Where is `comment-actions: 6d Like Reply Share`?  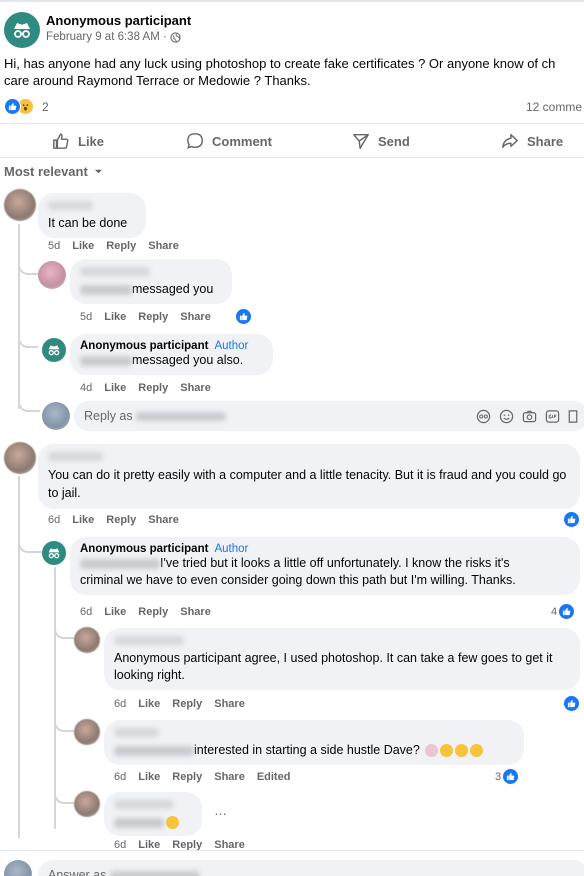
comment-actions: 6d Like Reply Share is located at coordinates (145, 612).